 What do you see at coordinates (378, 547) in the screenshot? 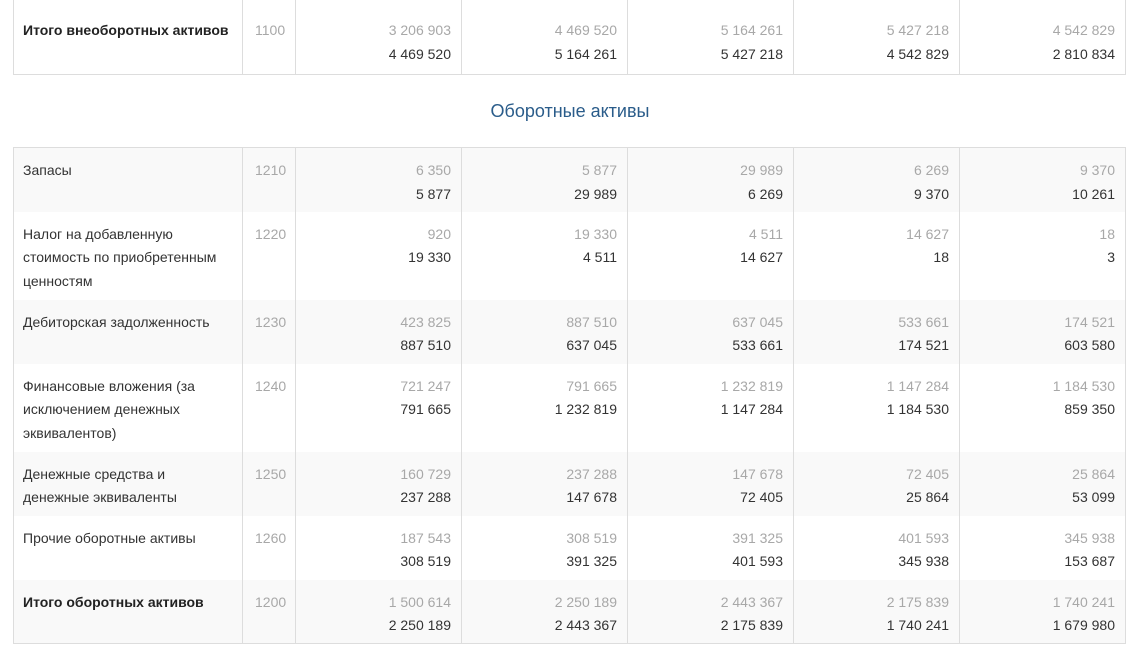
I see `value-cell: 187 543 308 519` at bounding box center [378, 547].